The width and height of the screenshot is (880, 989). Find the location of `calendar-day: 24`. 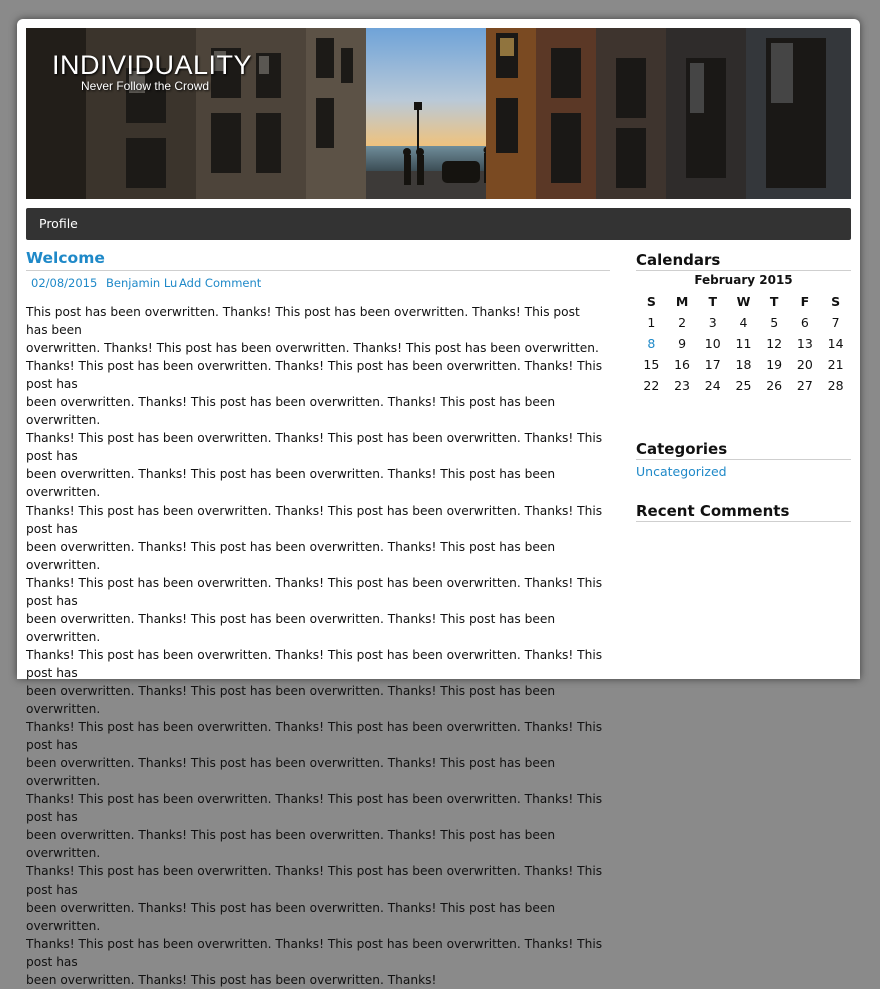

calendar-day: 24 is located at coordinates (712, 385).